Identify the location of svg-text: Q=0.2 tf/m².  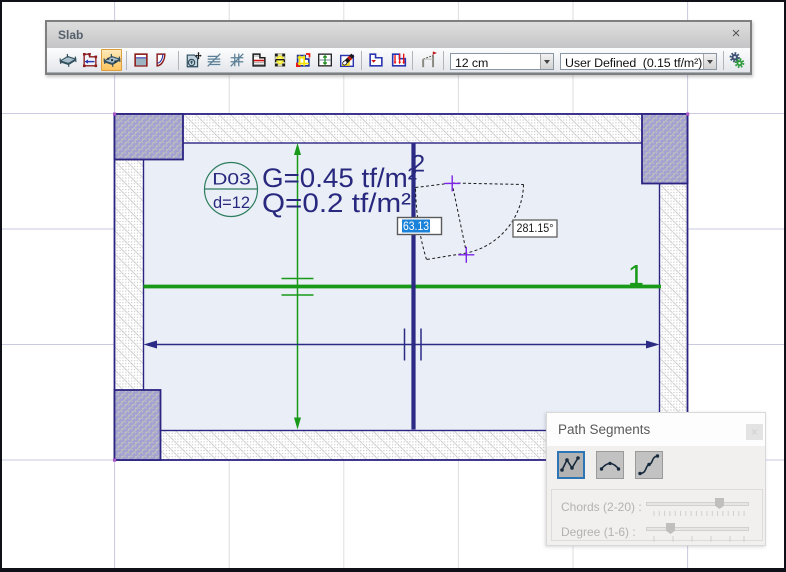
(336, 203).